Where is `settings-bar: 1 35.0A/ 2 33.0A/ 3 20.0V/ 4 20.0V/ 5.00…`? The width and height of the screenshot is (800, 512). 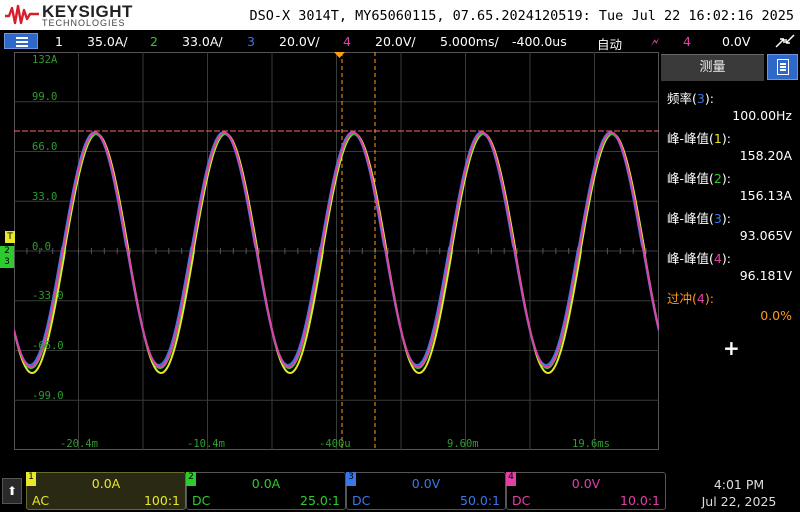 settings-bar: 1 35.0A/ 2 33.0A/ 3 20.0V/ 4 20.0V/ 5.00… is located at coordinates (400, 41).